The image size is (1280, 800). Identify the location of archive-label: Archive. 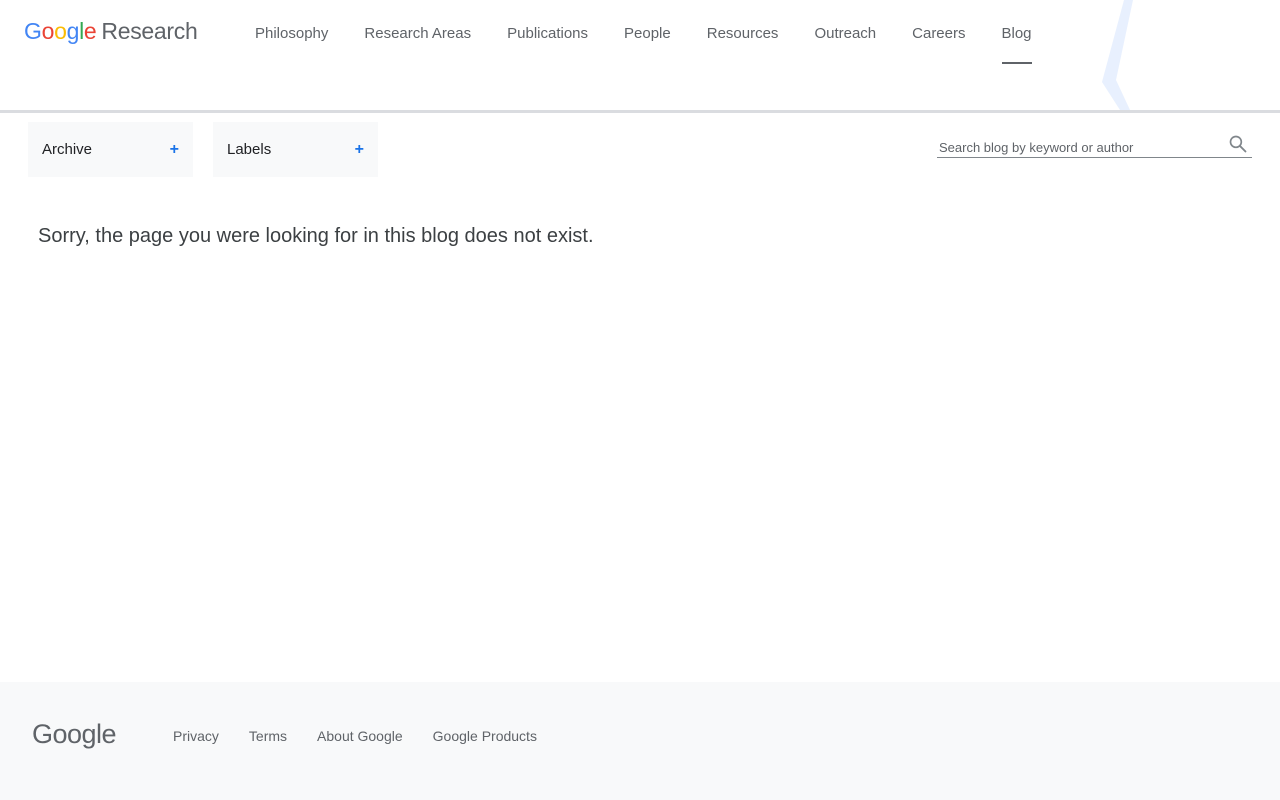
(67, 149).